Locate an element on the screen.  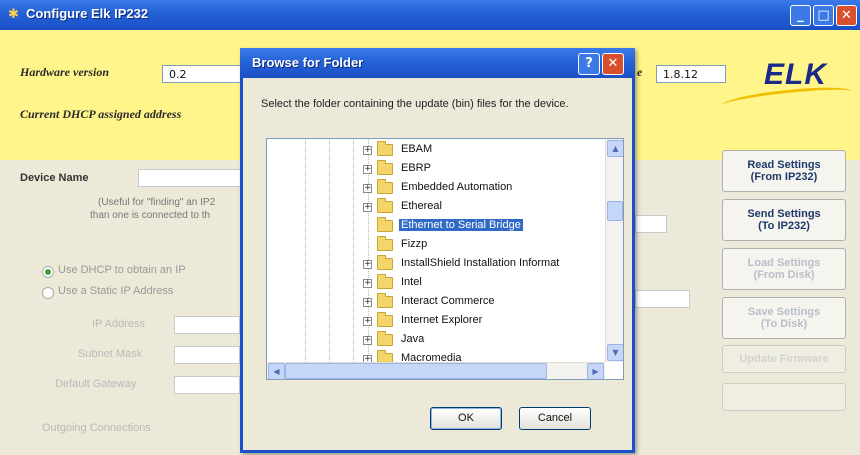
tree-item-label: Embedded Automation is located at coordinates (457, 187).